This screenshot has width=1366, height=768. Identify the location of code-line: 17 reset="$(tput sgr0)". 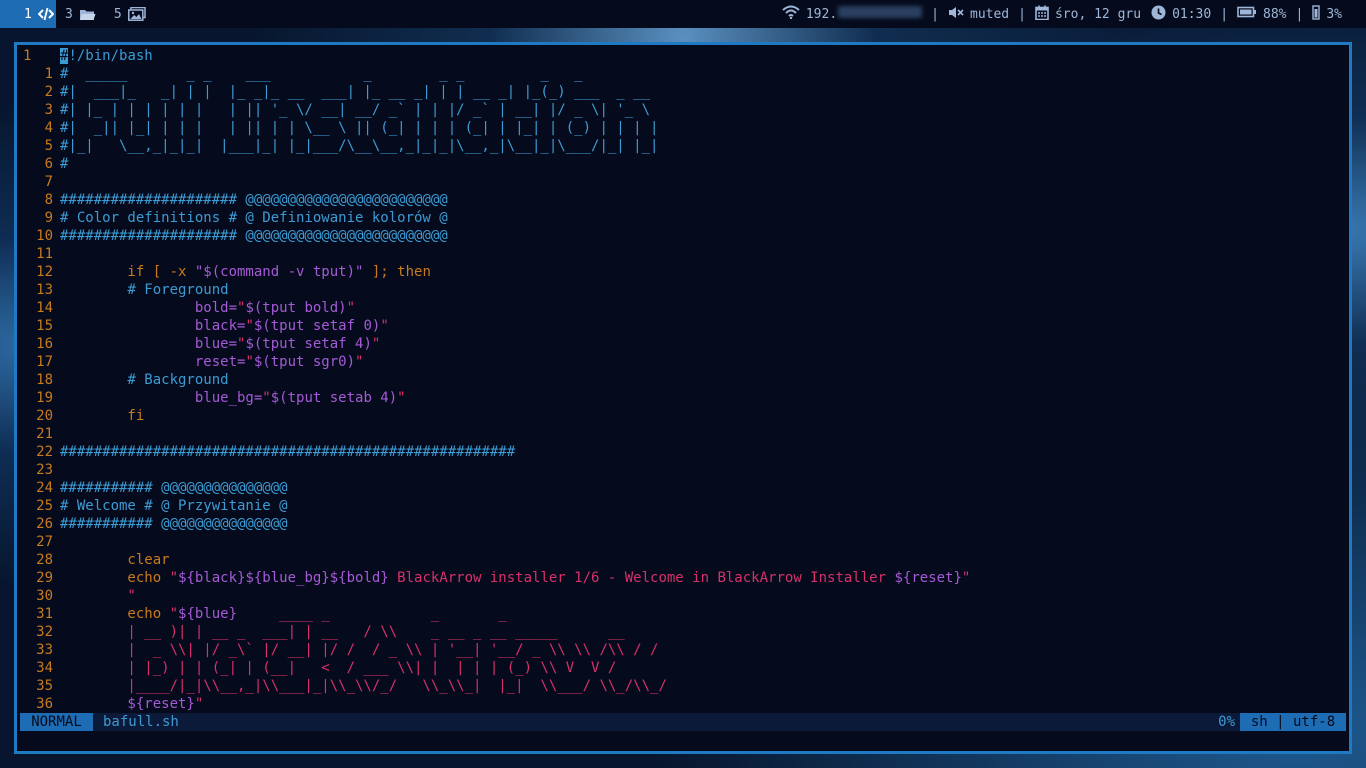
(683, 362).